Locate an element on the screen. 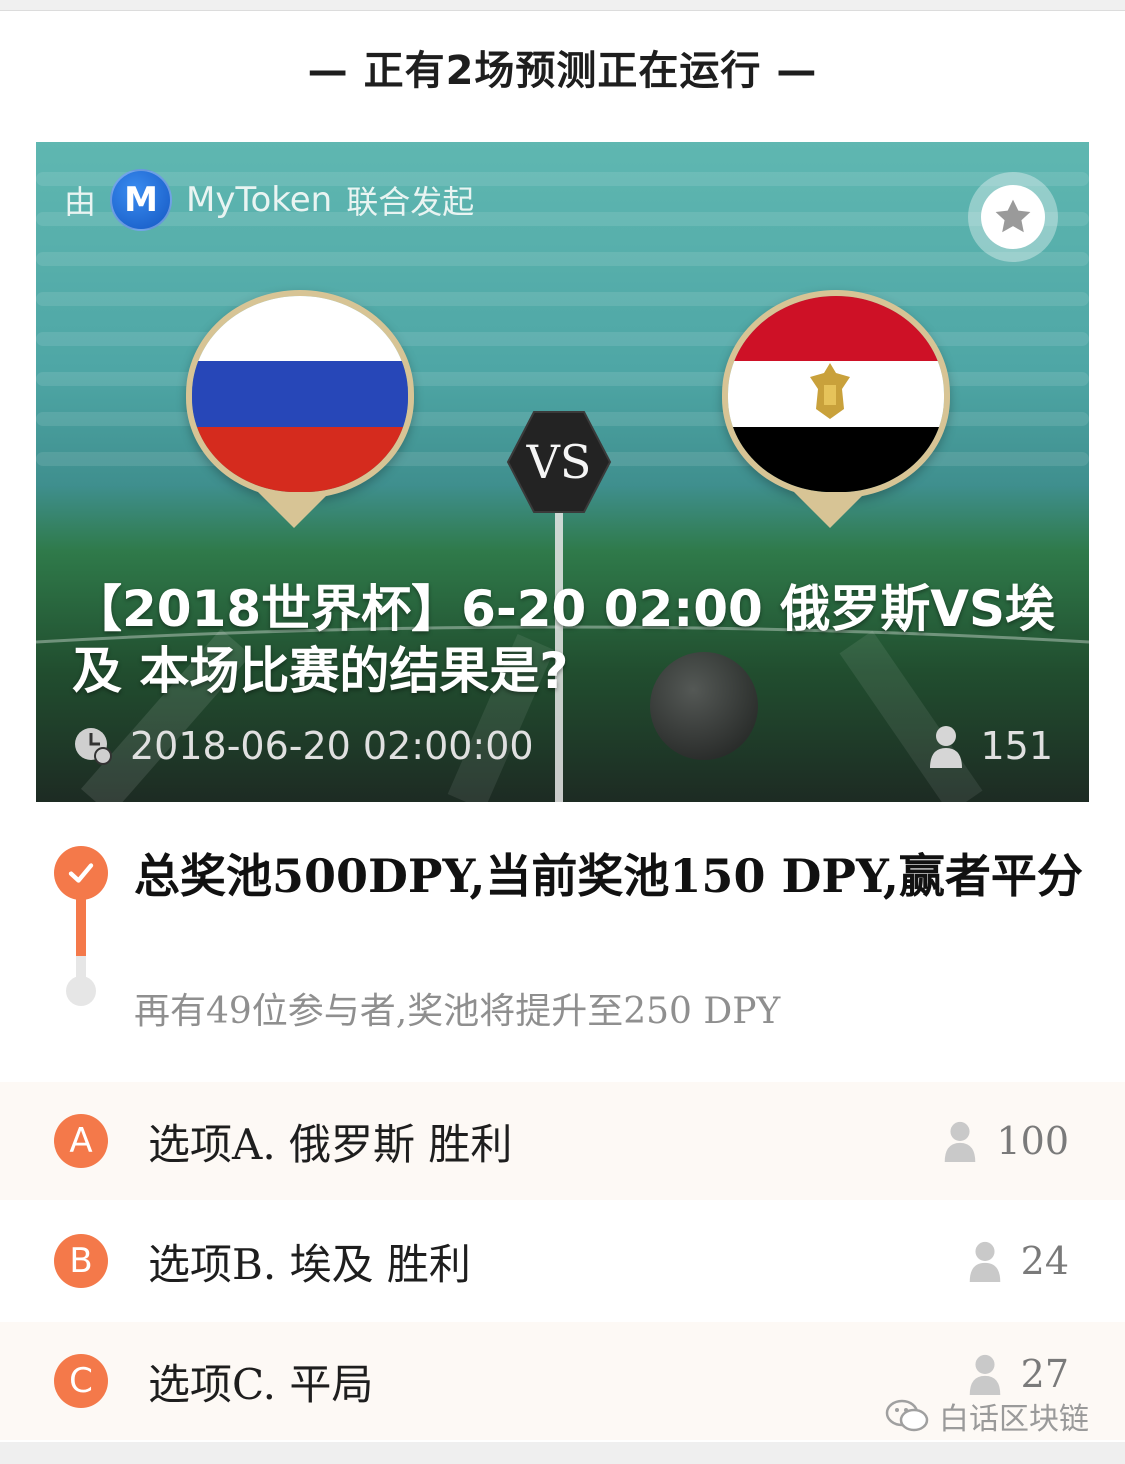  match-time-row: 2018-06-20 02:00:00 is located at coordinates (303, 746).